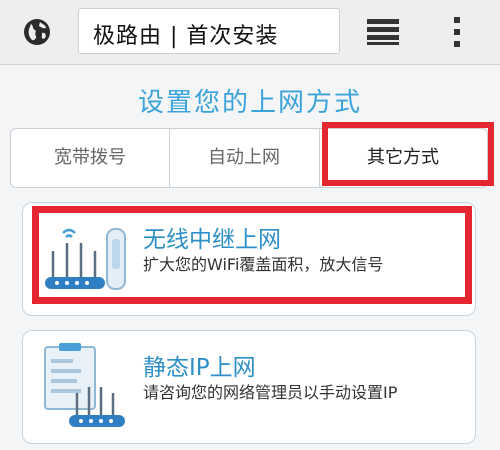  Describe the element at coordinates (270, 392) in the screenshot. I see `option-description: 请咨询您的网络管理员以手动设置IP` at that location.